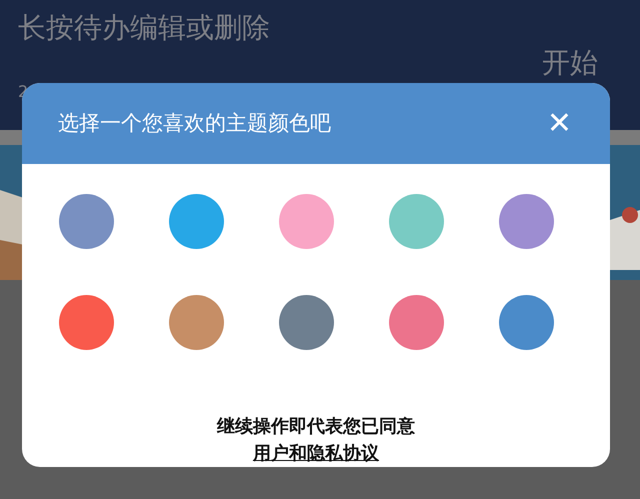 The image size is (640, 499). I want to click on start-label: 开始, so click(570, 63).